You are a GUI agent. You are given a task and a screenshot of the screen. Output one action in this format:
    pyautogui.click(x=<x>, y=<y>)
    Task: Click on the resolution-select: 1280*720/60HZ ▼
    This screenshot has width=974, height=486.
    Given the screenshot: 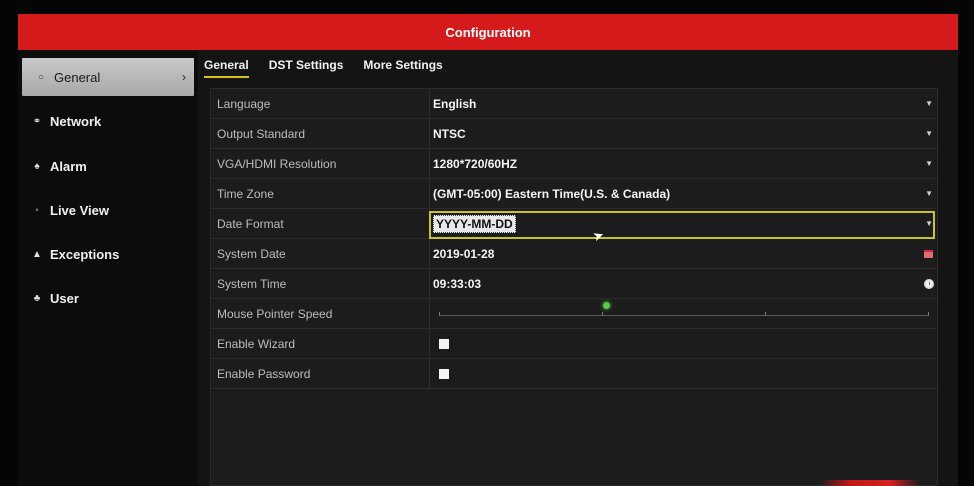 What is the action you would take?
    pyautogui.click(x=684, y=164)
    